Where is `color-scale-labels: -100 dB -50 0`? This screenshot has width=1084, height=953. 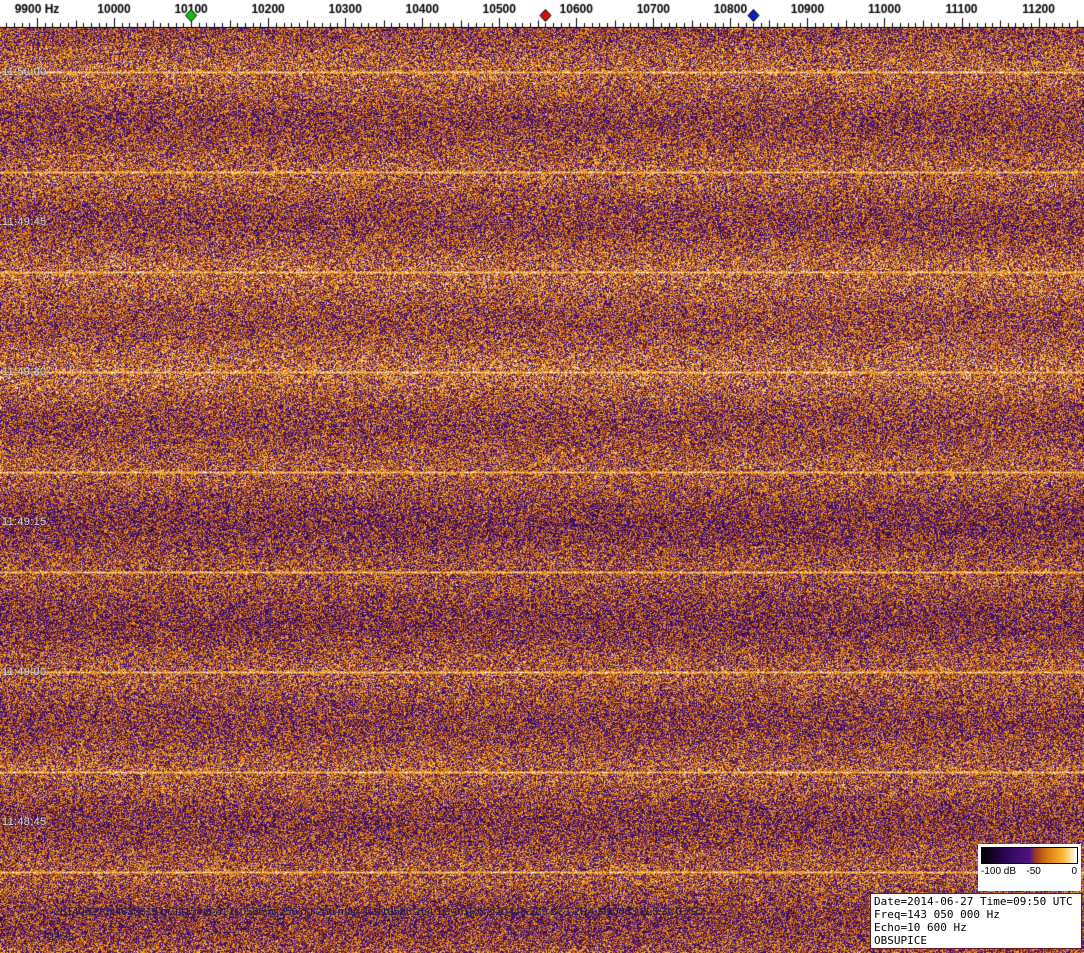
color-scale-labels: -100 dB -50 0 is located at coordinates (1029, 873).